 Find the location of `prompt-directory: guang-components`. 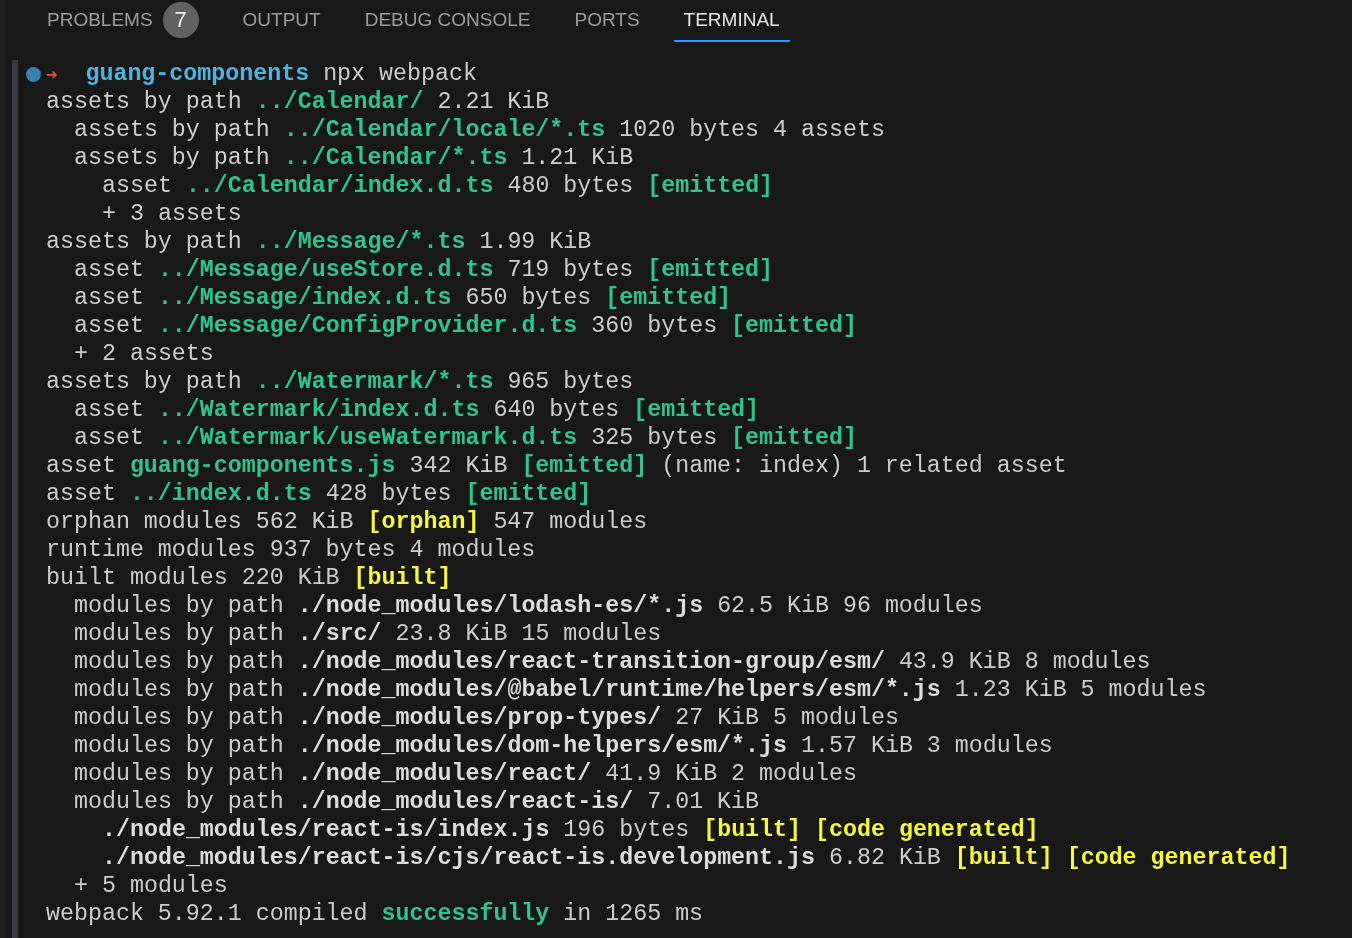

prompt-directory: guang-components is located at coordinates (197, 74).